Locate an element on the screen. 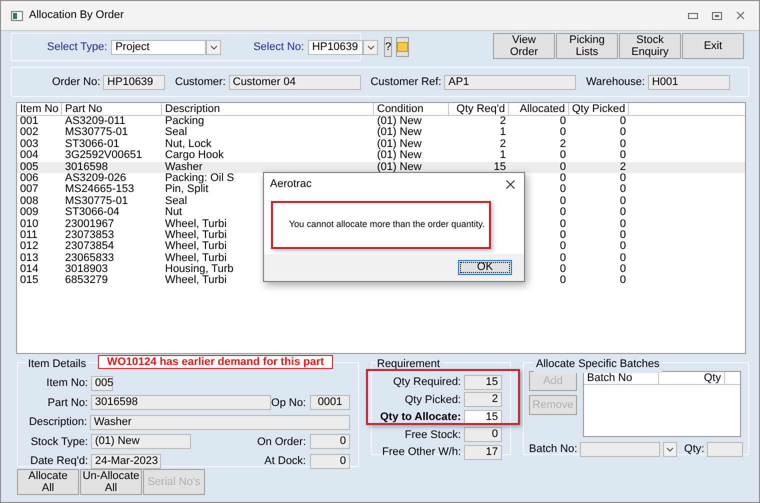  table-cell: Cargo Hook is located at coordinates (194, 156).